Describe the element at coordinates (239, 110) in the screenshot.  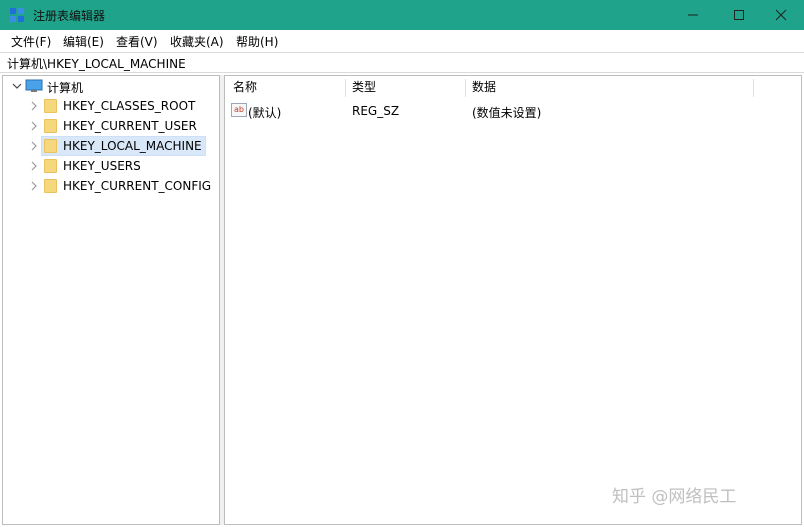
I see `string-value-icon: ab` at that location.